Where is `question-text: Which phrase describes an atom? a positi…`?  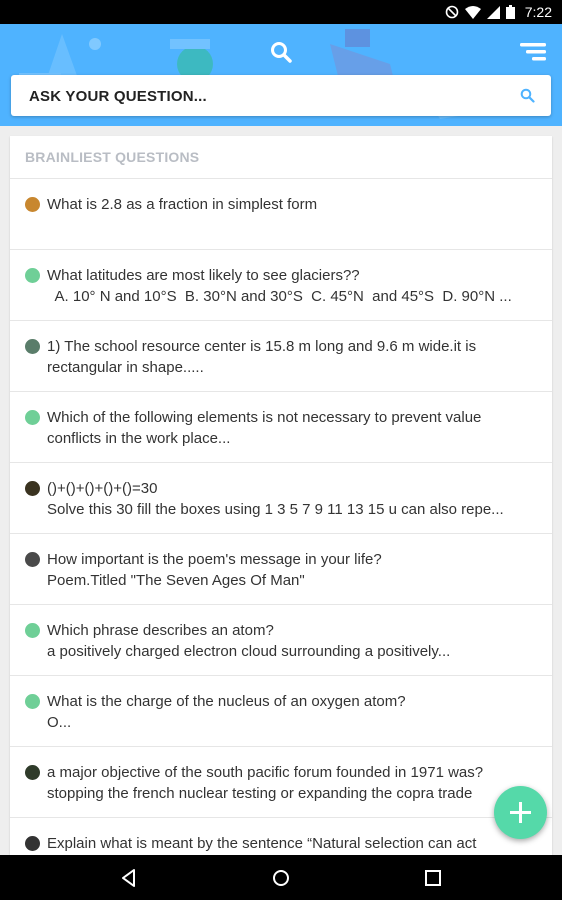 question-text: Which phrase describes an atom? a positi… is located at coordinates (292, 641).